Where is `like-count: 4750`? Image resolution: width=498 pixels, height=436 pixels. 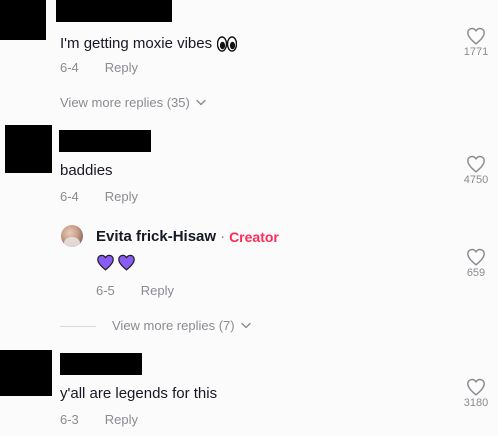 like-count: 4750 is located at coordinates (476, 180).